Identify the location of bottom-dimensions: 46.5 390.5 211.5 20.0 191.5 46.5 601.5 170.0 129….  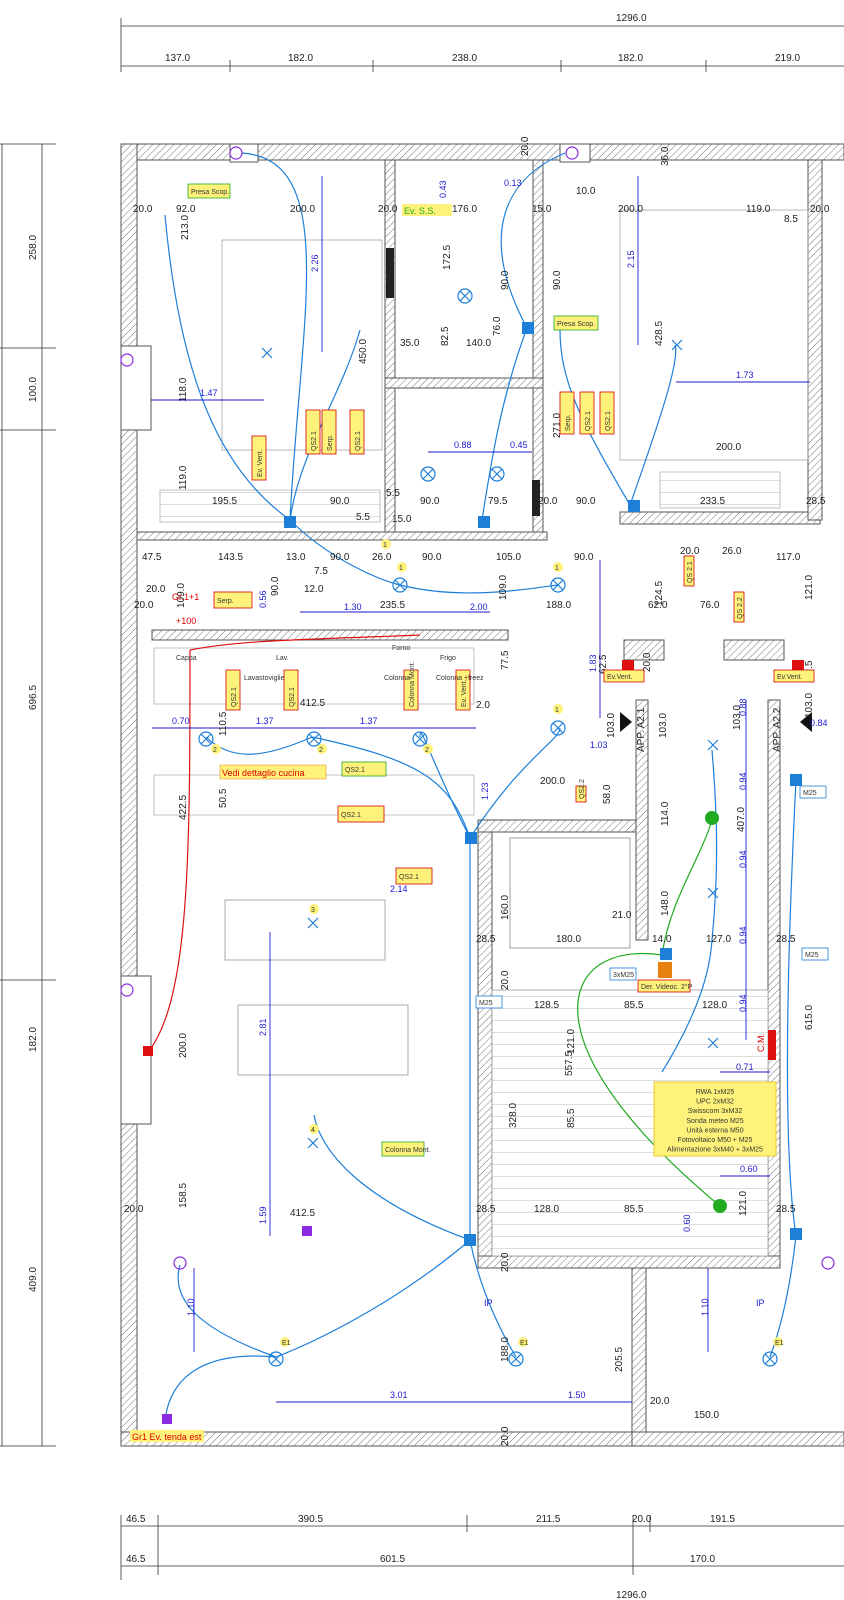
(430, 1557).